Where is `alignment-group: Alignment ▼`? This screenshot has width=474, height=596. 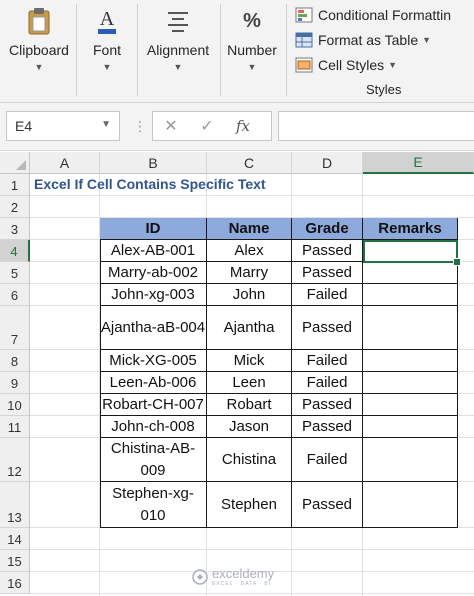
alignment-group: Alignment ▼ is located at coordinates (178, 50).